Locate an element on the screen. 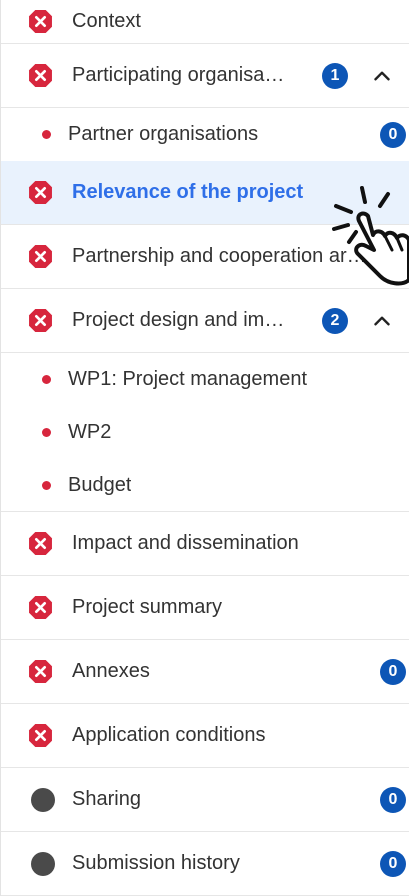  nav-item-project-design: Project design and im… 2 is located at coordinates (205, 321).